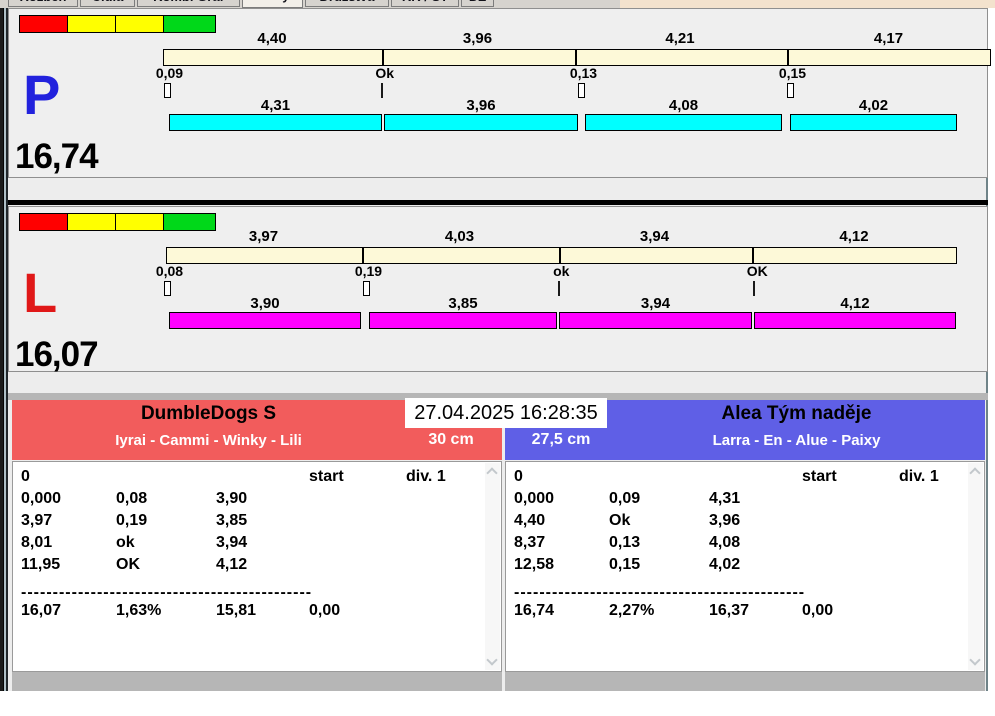 The image size is (995, 716). I want to click on cell: 4,12, so click(232, 564).